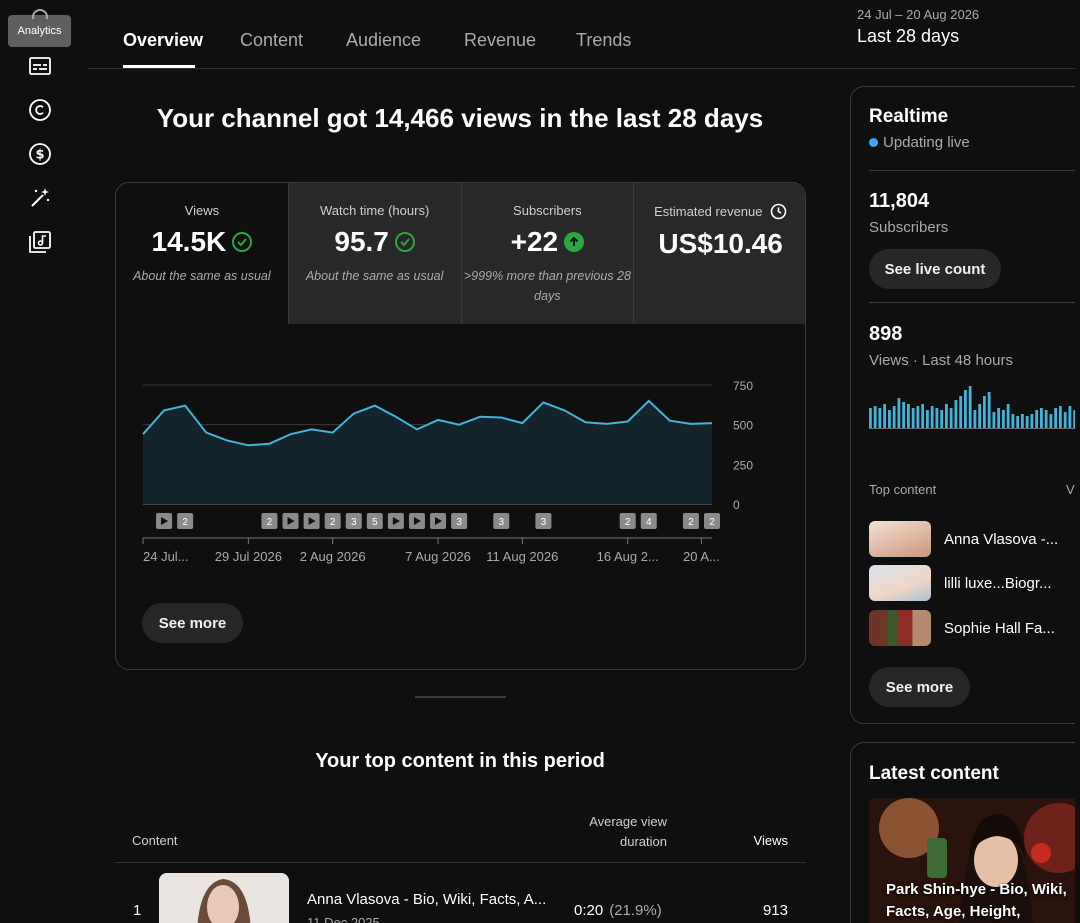 The width and height of the screenshot is (1080, 923). I want to click on col-views: Views, so click(771, 840).